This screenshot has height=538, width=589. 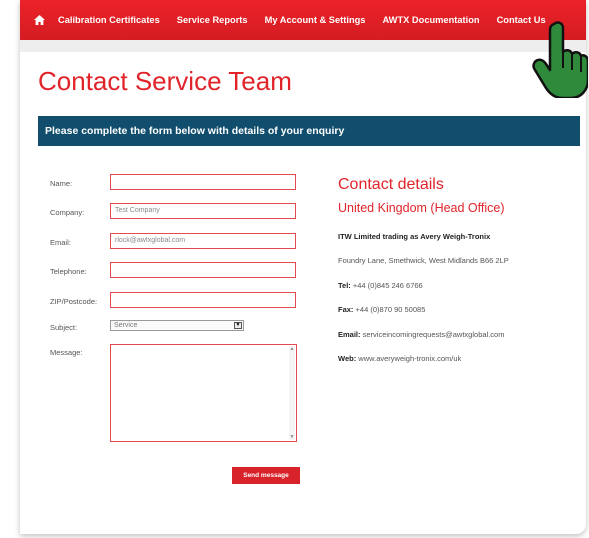 What do you see at coordinates (60, 242) in the screenshot?
I see `email-label: Email:` at bounding box center [60, 242].